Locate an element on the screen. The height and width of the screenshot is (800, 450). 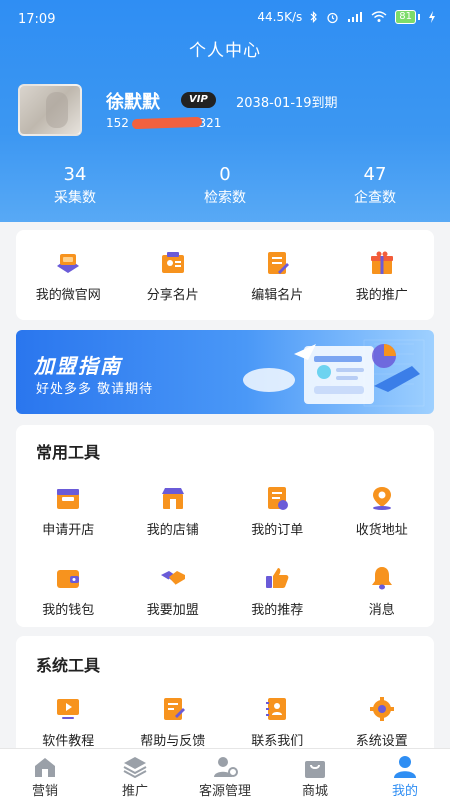
tab-label: 营销 is located at coordinates (44, 791).